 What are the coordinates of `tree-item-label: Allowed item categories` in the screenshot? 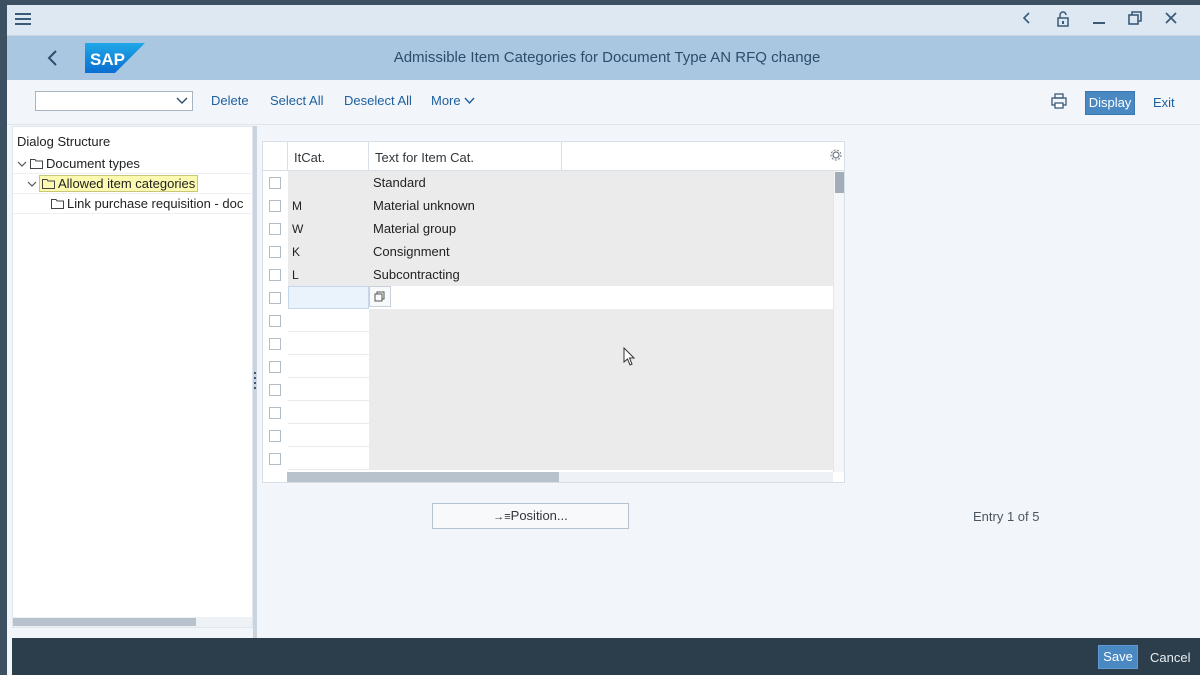 It's located at (118, 183).